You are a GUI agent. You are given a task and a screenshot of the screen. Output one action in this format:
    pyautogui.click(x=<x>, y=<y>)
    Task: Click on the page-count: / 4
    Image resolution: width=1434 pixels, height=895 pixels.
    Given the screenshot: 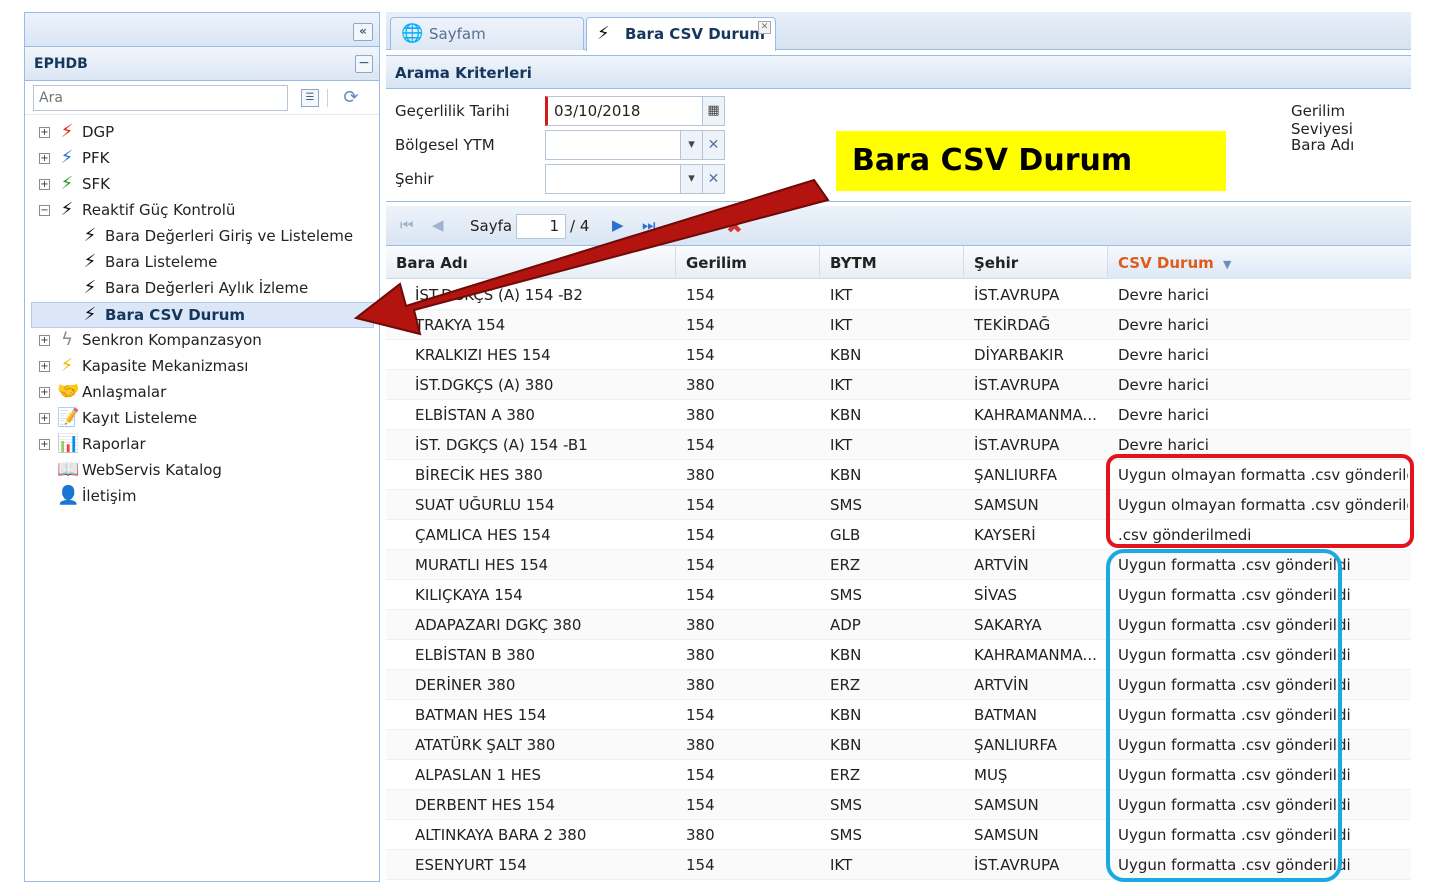 What is the action you would take?
    pyautogui.click(x=580, y=226)
    